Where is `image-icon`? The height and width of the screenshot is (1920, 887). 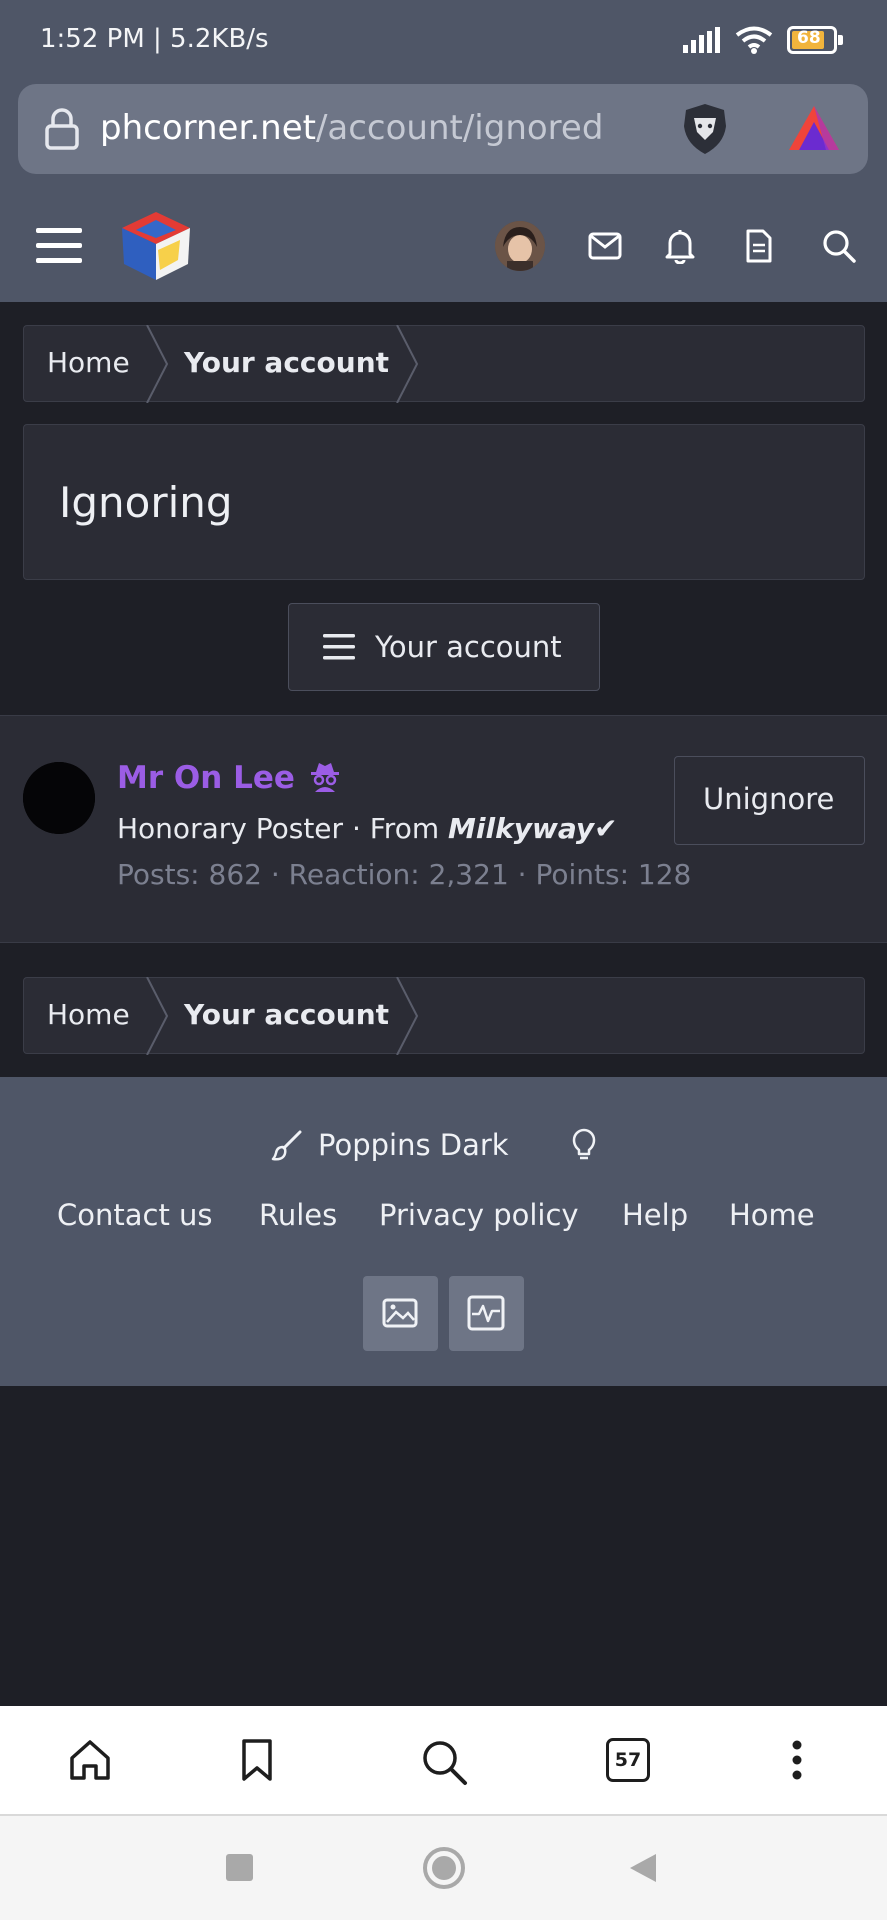 image-icon is located at coordinates (400, 1313).